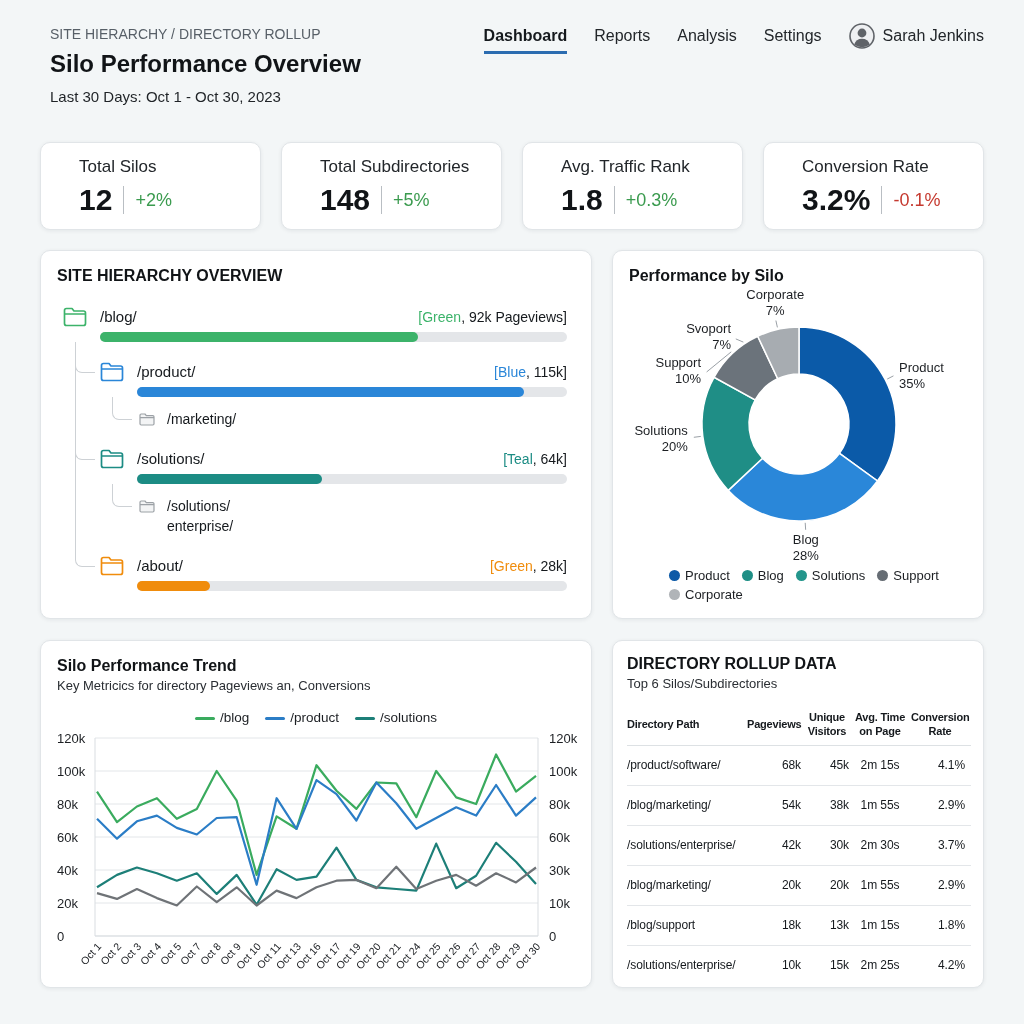 The image size is (1024, 1024). I want to click on kpi-value: 3.2%, so click(836, 200).